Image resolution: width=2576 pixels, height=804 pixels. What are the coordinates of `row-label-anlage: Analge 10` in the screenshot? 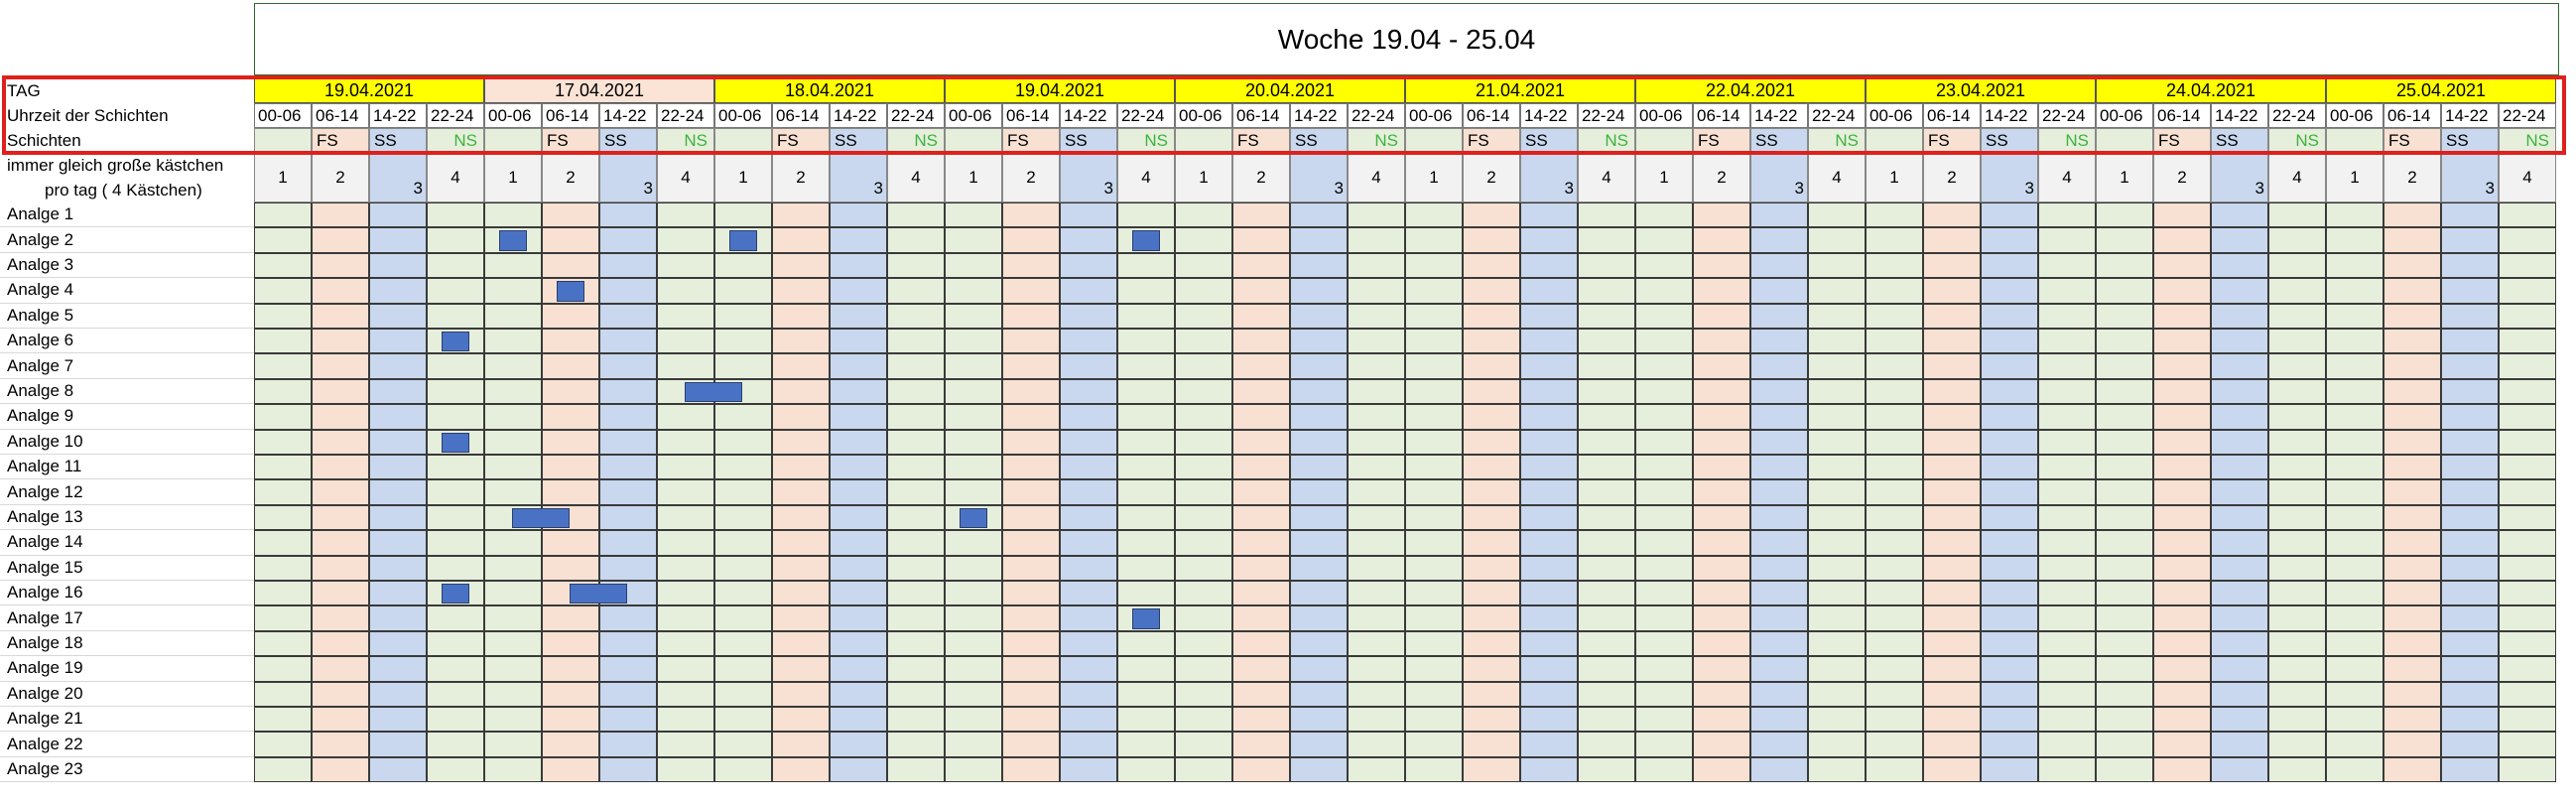 It's located at (127, 442).